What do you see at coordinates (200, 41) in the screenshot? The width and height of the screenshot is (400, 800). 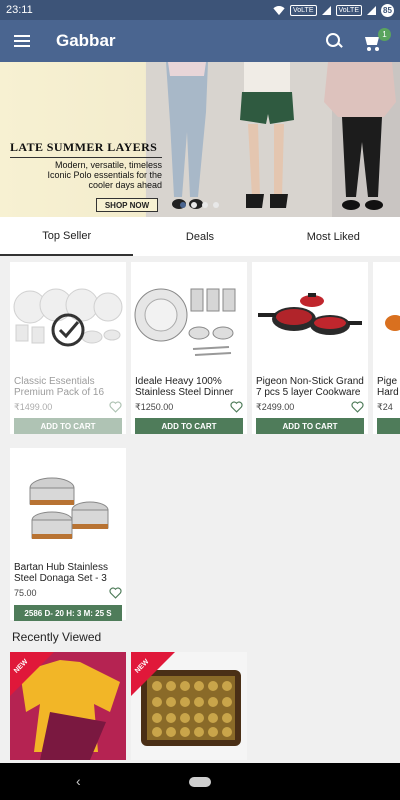 I see `app-bar: Gabbar 1` at bounding box center [200, 41].